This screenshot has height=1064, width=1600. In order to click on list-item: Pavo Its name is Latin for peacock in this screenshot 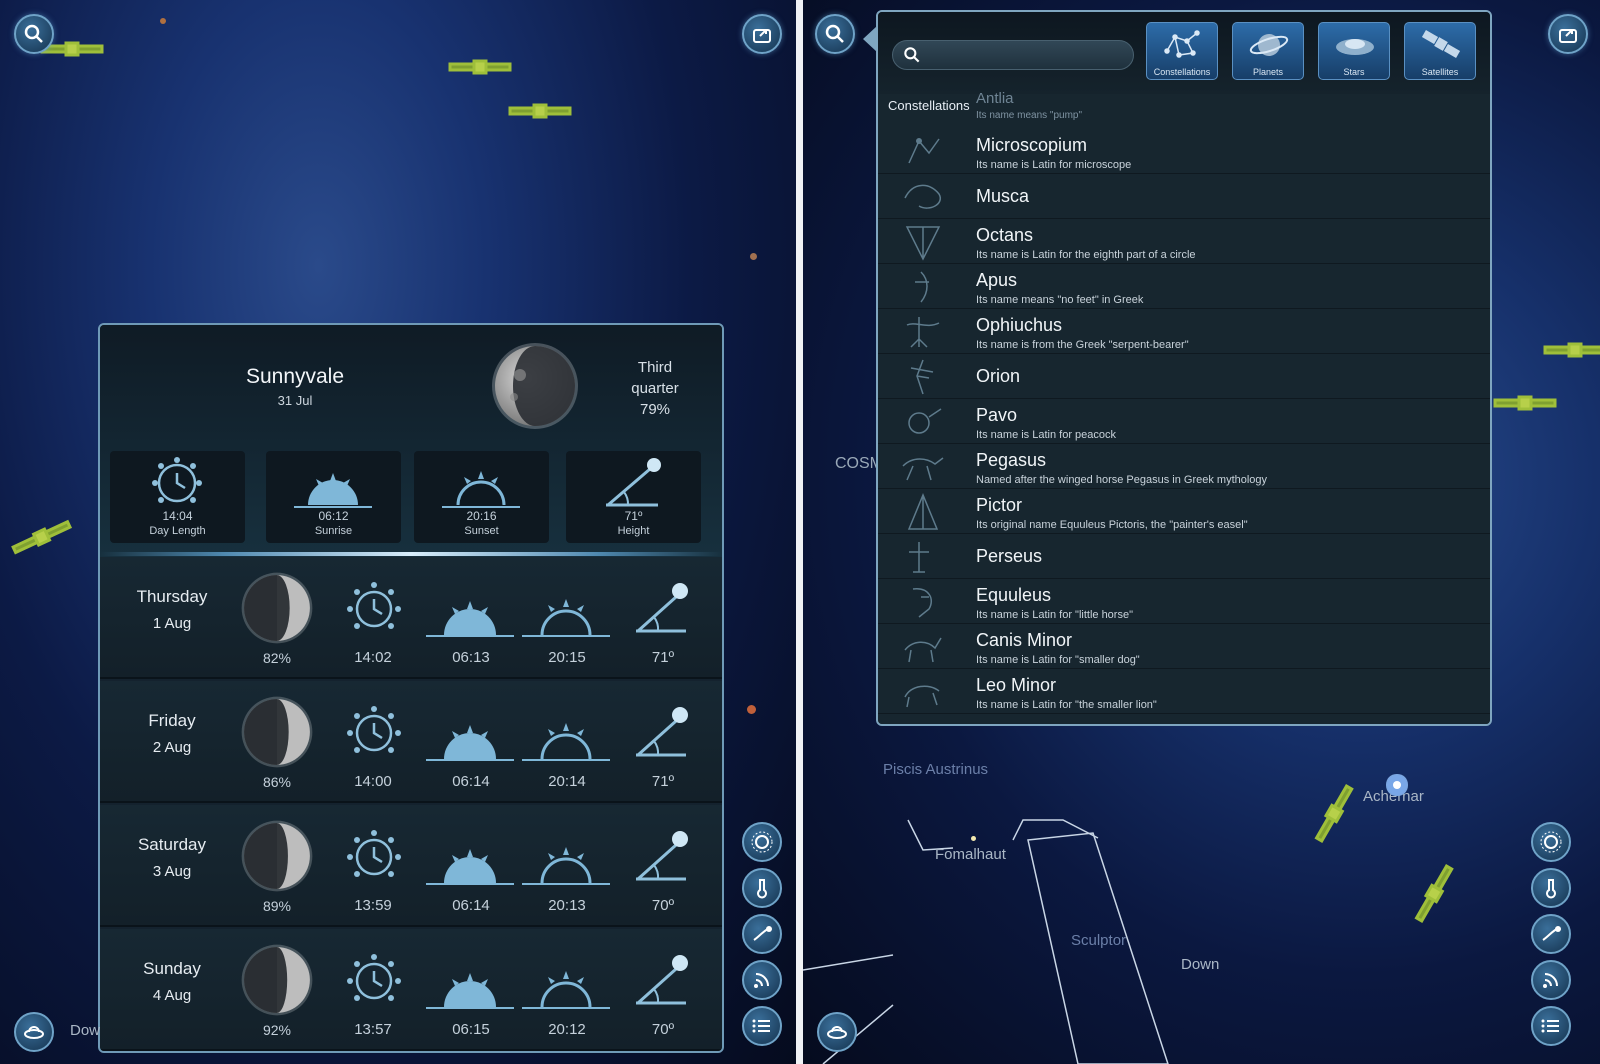, I will do `click(1184, 421)`.